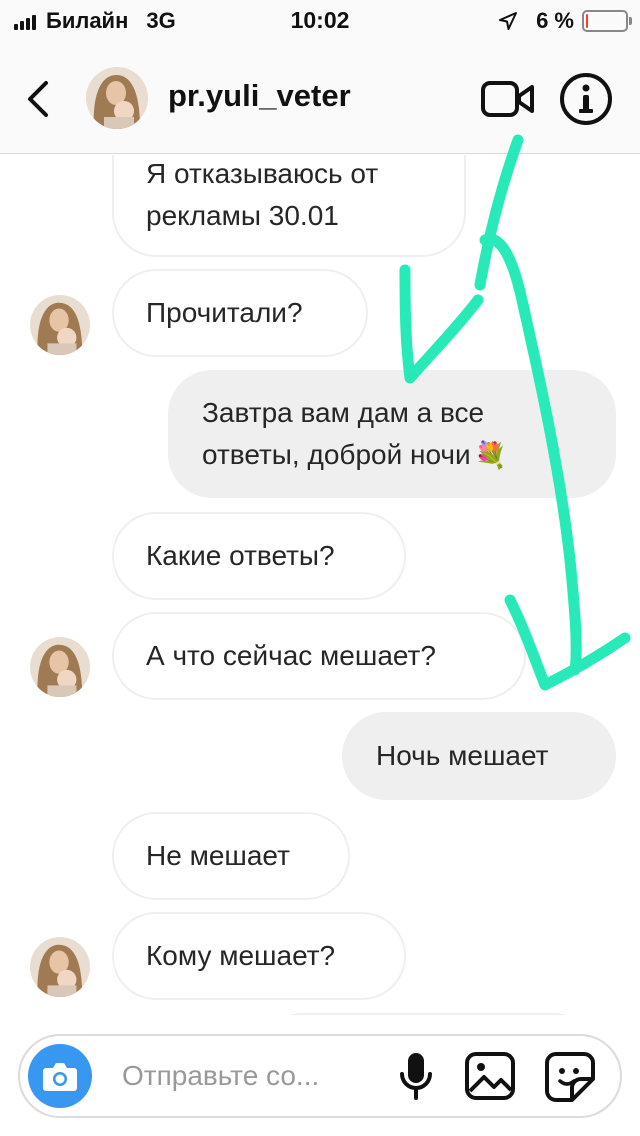 This screenshot has width=640, height=1136. Describe the element at coordinates (262, 173) in the screenshot. I see `message-text: Я отказываюсь от` at that location.